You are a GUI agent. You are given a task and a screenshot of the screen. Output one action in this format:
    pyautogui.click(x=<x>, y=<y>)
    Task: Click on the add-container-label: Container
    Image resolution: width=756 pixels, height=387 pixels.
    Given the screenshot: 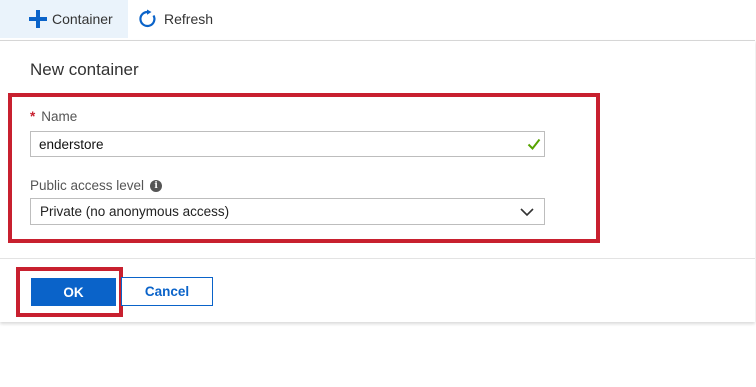 What is the action you would take?
    pyautogui.click(x=82, y=19)
    